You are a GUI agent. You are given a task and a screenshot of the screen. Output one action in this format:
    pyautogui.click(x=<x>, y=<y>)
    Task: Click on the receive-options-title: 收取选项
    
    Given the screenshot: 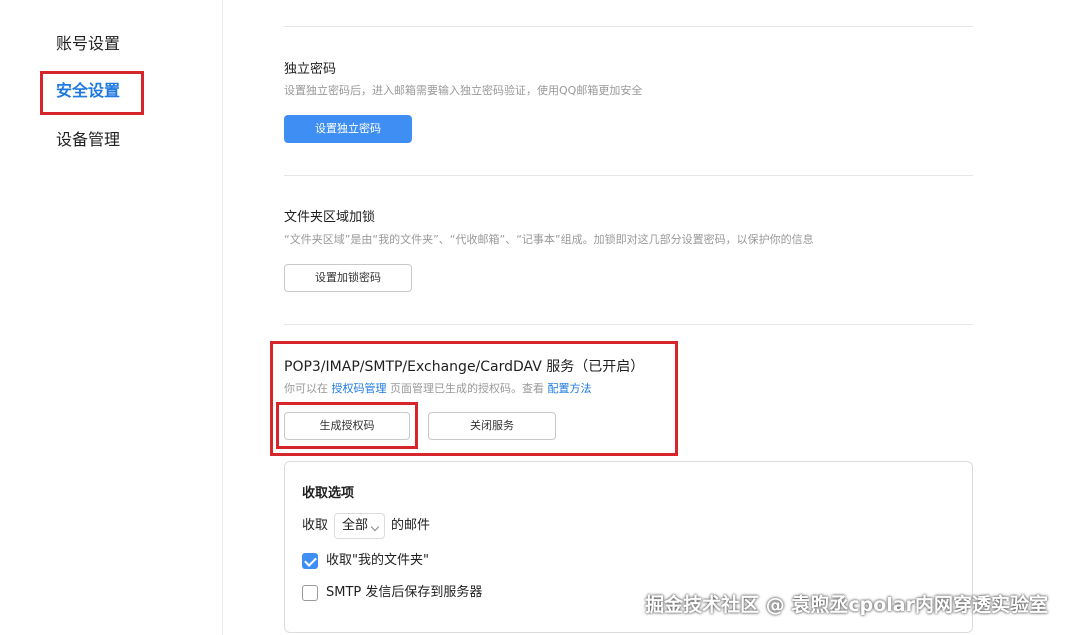 What is the action you would take?
    pyautogui.click(x=328, y=493)
    